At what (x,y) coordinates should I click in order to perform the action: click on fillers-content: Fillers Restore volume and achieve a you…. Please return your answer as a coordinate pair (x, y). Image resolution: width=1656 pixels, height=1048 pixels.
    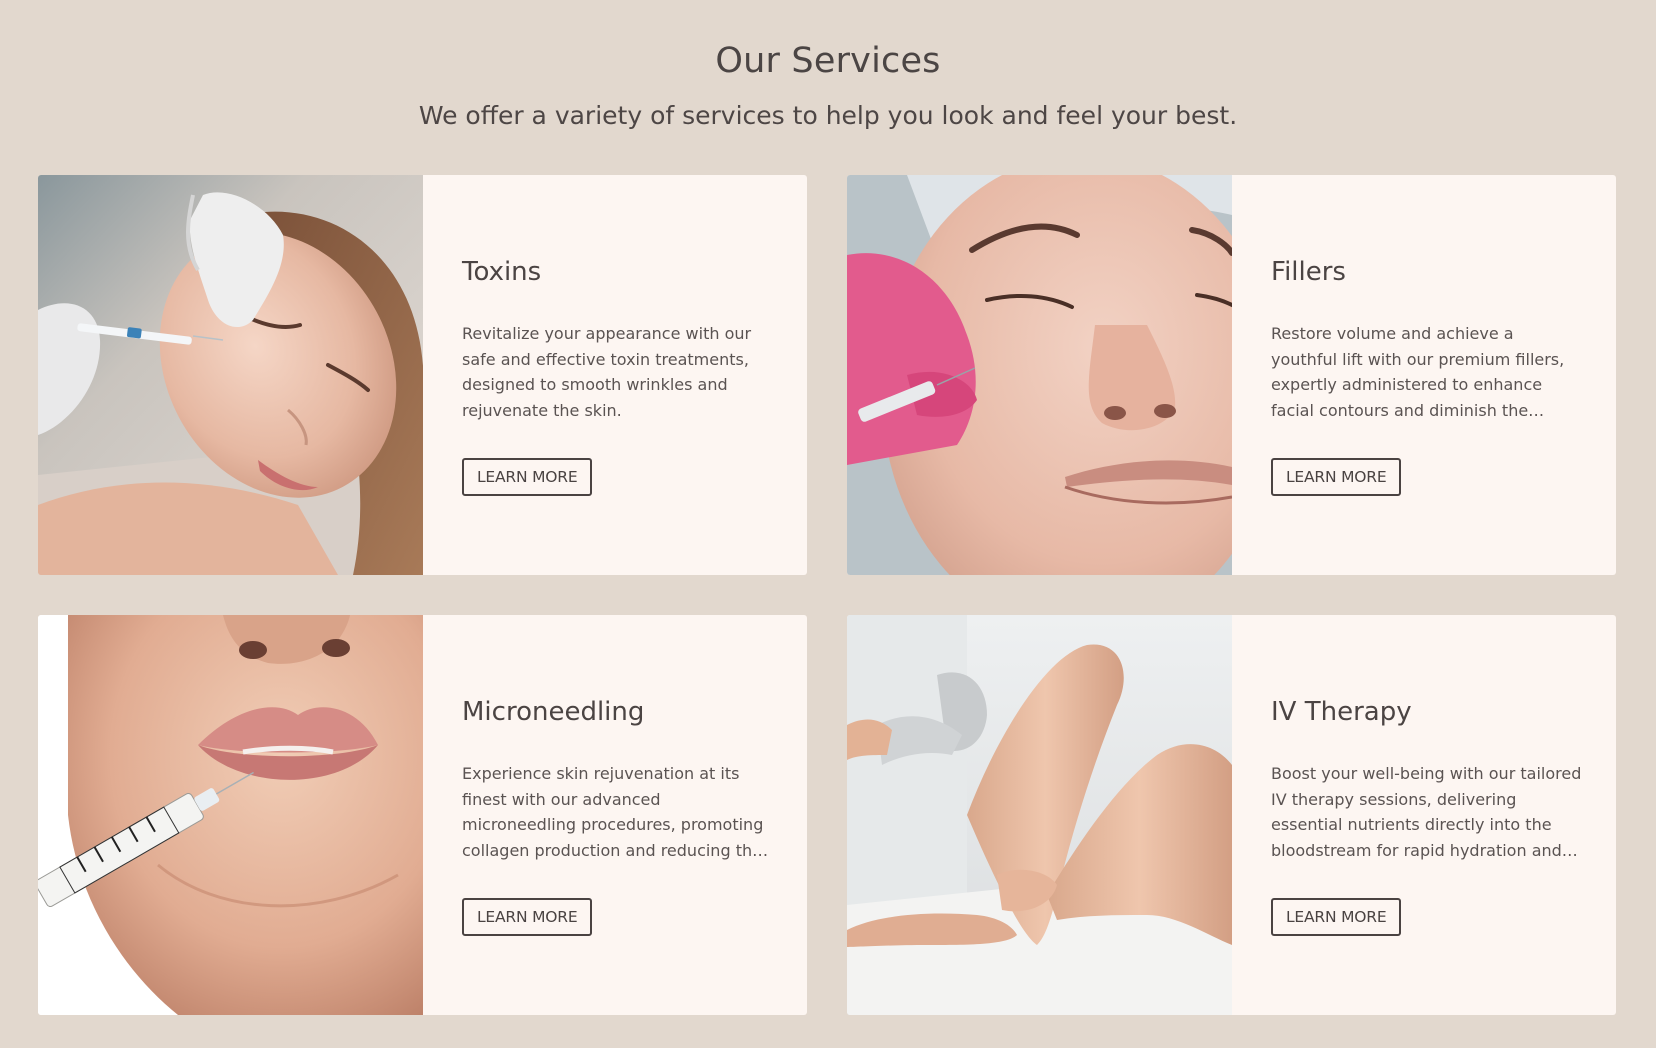
    Looking at the image, I should click on (1427, 375).